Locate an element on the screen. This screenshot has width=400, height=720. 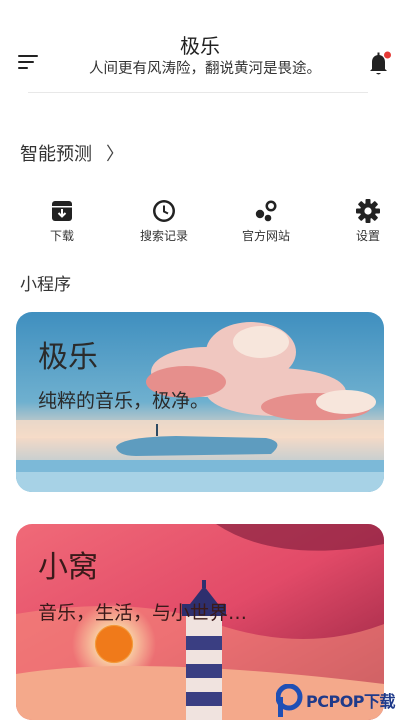
smart-predict-link: 智能预测〉 is located at coordinates (72, 153).